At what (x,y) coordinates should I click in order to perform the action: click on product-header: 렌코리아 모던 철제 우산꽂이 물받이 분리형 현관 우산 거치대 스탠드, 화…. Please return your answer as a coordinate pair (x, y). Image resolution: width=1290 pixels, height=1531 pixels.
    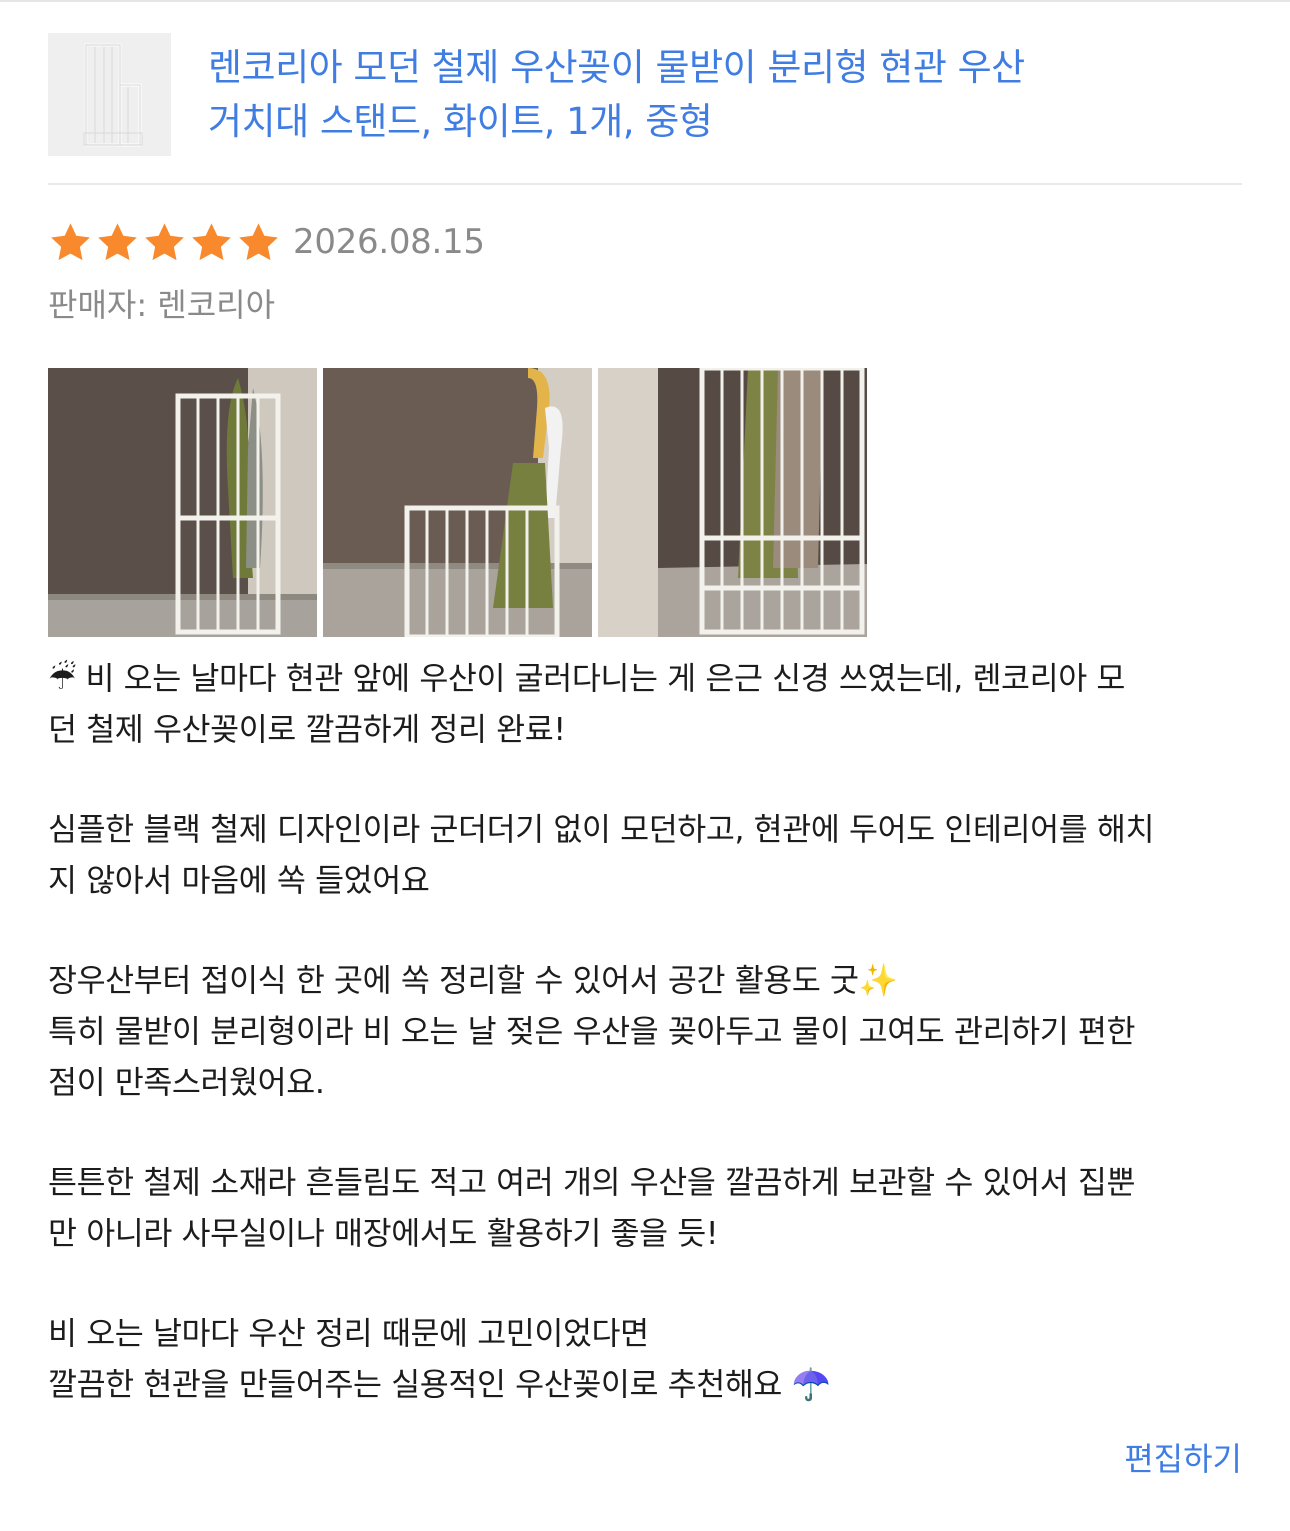
    Looking at the image, I should click on (645, 95).